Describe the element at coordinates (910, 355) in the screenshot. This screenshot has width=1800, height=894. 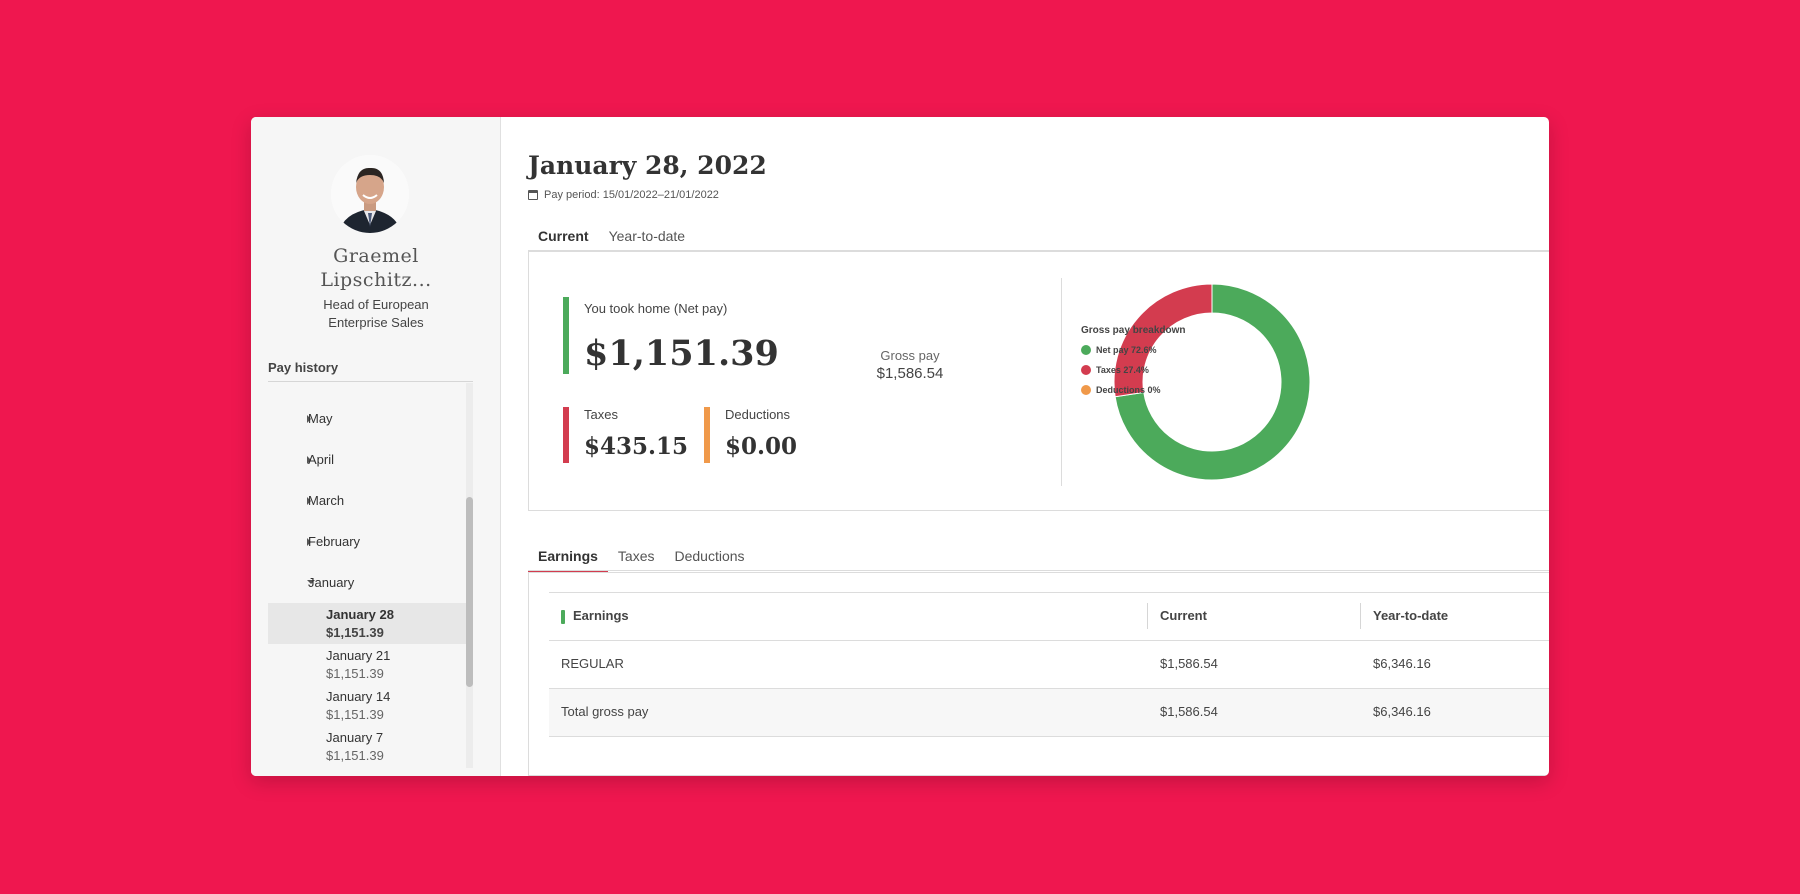
I see `donut-center-label: Gross pay` at that location.